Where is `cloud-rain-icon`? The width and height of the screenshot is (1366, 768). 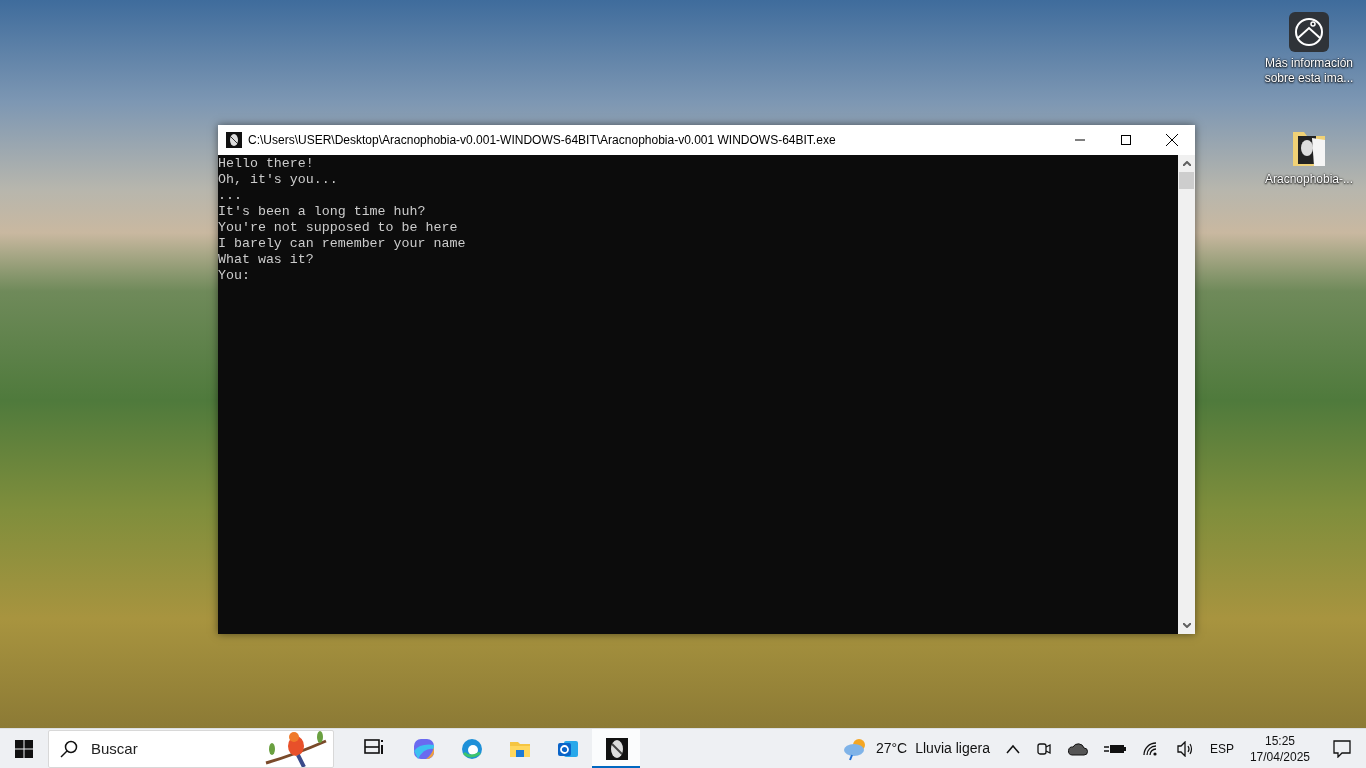 cloud-rain-icon is located at coordinates (854, 748).